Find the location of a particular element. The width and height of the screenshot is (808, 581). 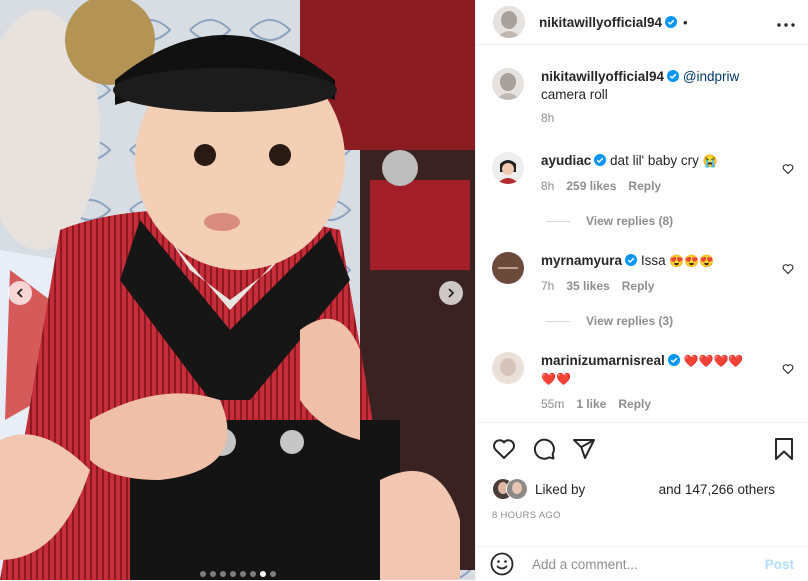

caption-username: nikitawillyofficial94 is located at coordinates (602, 76).